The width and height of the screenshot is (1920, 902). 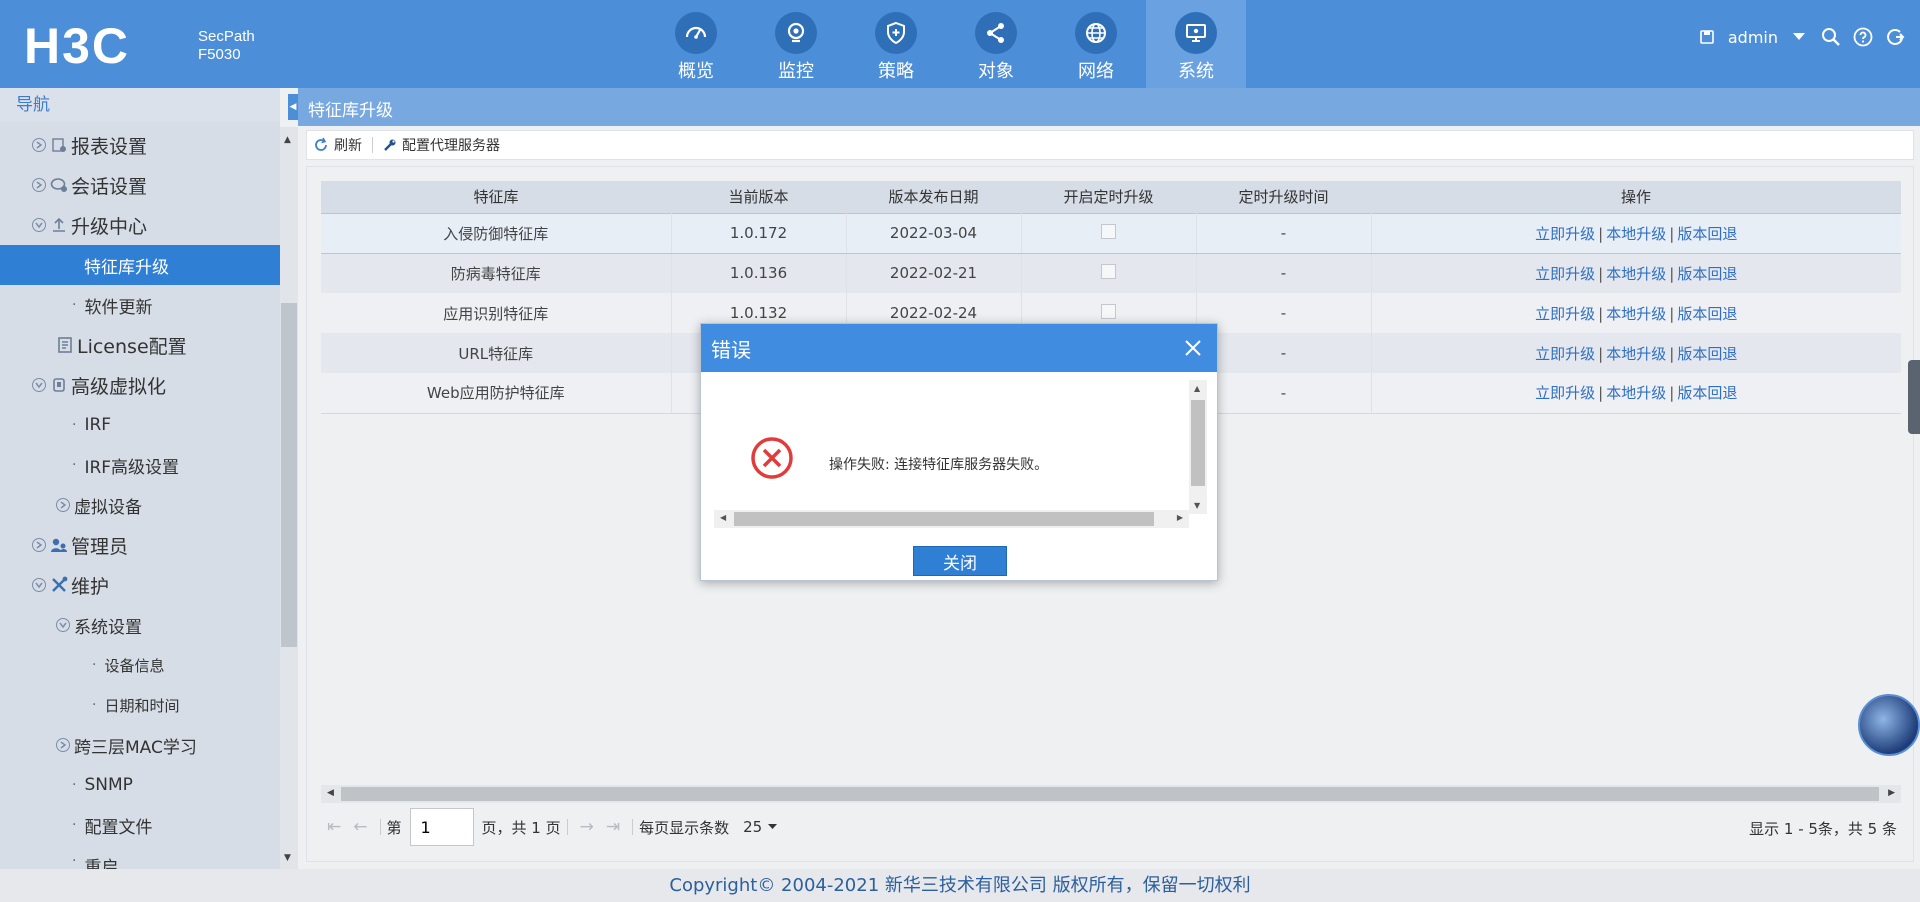 What do you see at coordinates (1831, 37) in the screenshot?
I see `search-icon` at bounding box center [1831, 37].